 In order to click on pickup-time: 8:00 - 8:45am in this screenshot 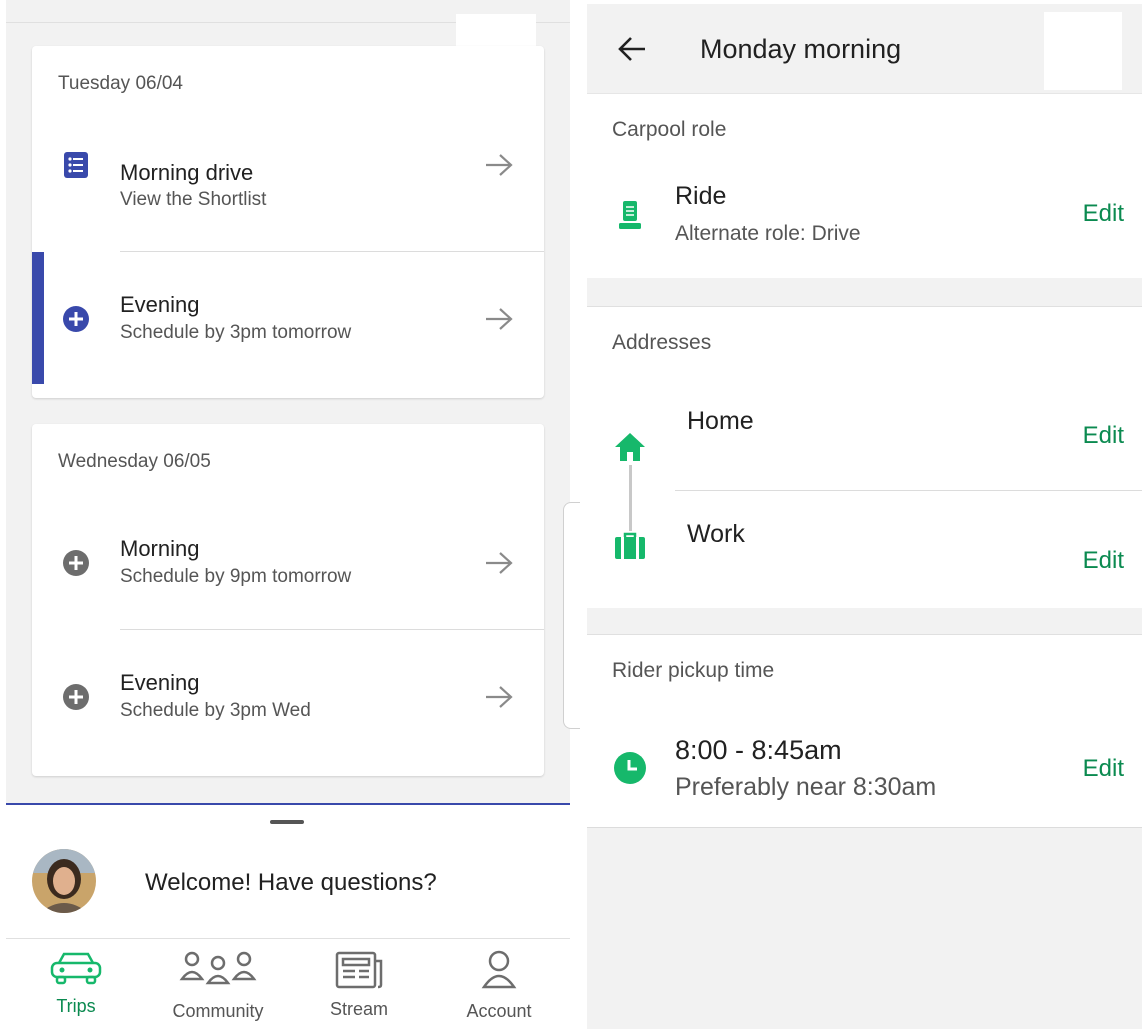, I will do `click(758, 750)`.